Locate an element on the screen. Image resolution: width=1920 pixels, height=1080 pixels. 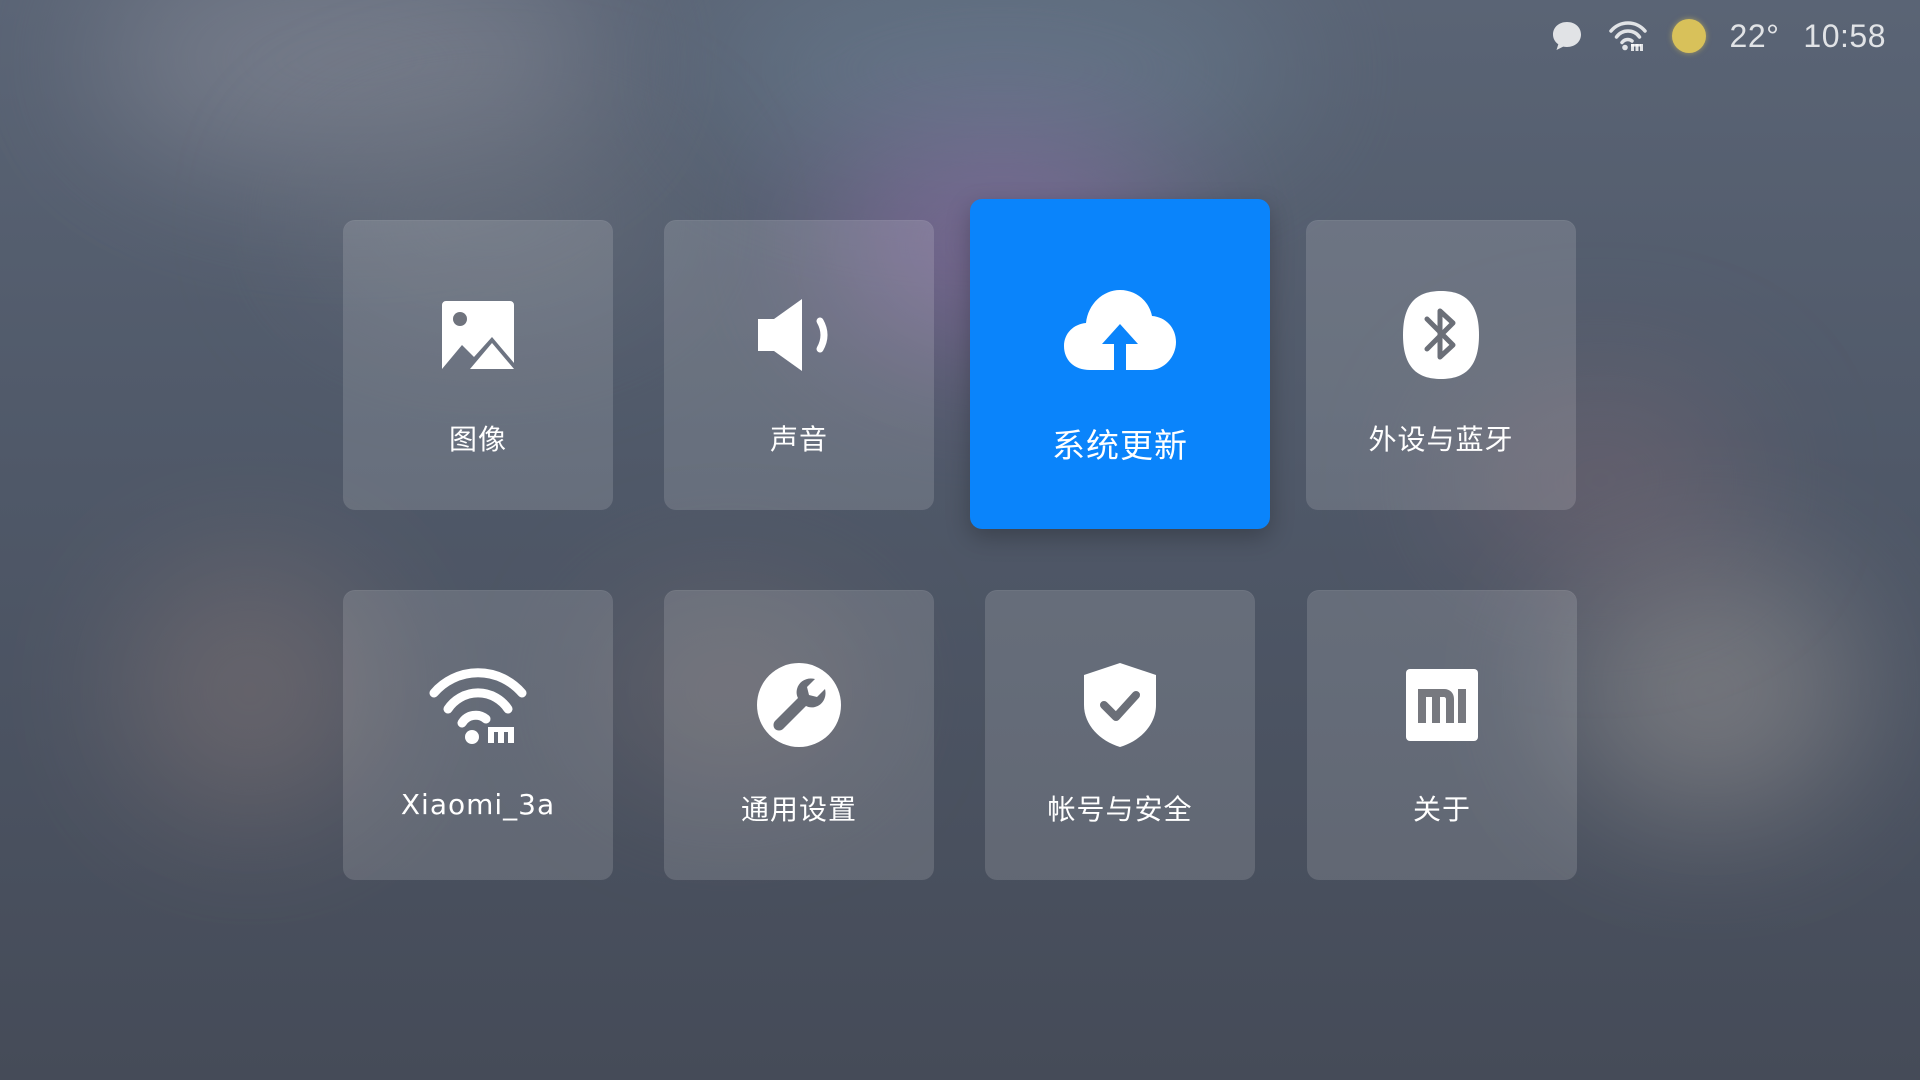
tile-label: 图像 is located at coordinates (477, 439).